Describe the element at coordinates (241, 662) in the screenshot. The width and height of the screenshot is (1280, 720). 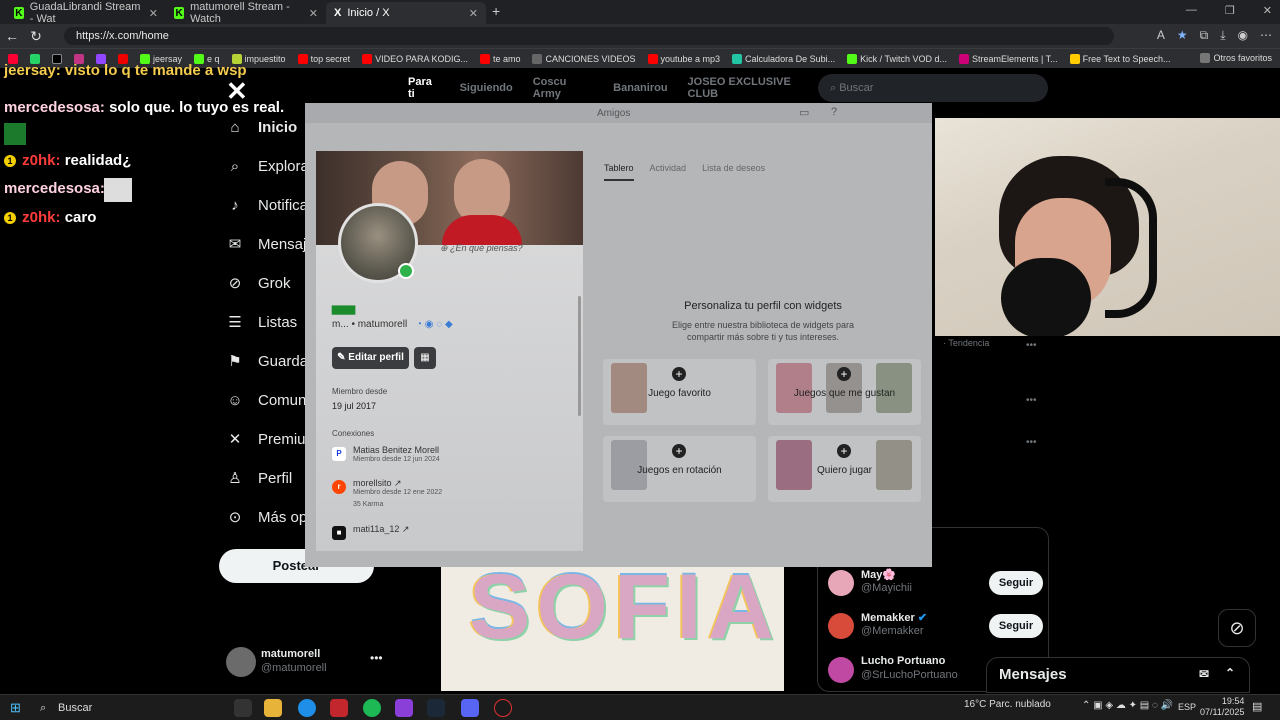
I see `avatar` at that location.